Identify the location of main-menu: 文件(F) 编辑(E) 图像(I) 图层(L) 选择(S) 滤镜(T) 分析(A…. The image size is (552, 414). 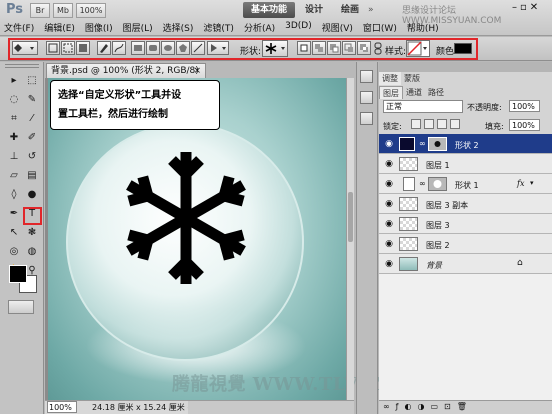
(221, 27).